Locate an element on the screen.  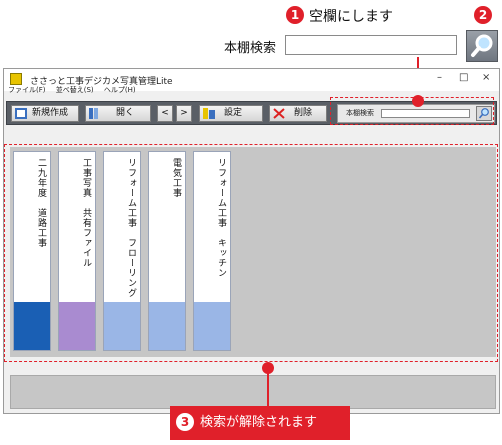
settings-button: 設定 is located at coordinates (231, 113).